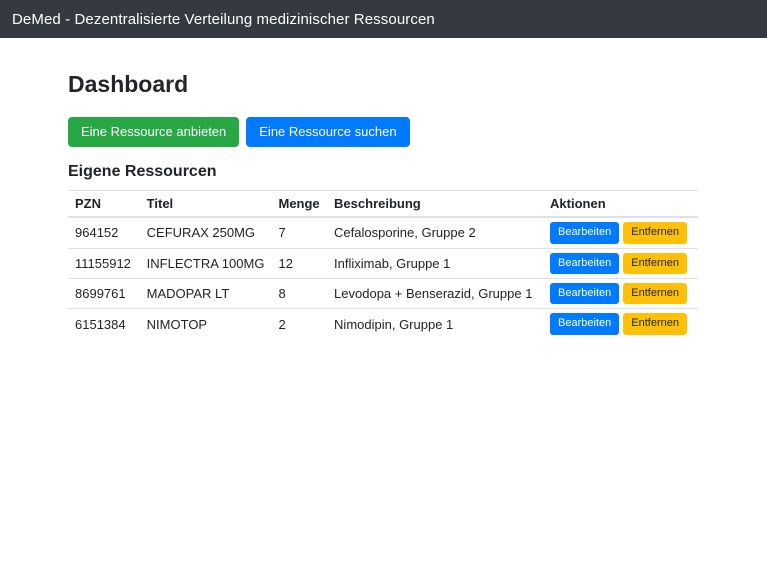 This screenshot has height=573, width=767. What do you see at coordinates (205, 293) in the screenshot?
I see `cell-titel: MADOPAR LT` at bounding box center [205, 293].